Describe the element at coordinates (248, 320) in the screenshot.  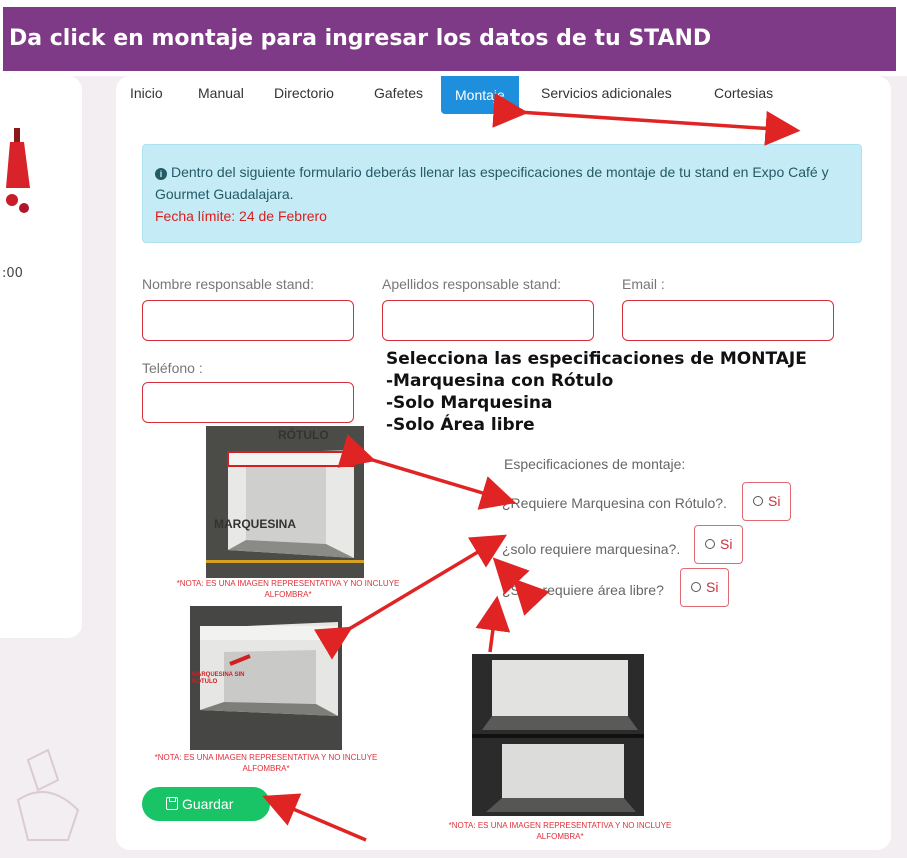
I see `nombre-input` at that location.